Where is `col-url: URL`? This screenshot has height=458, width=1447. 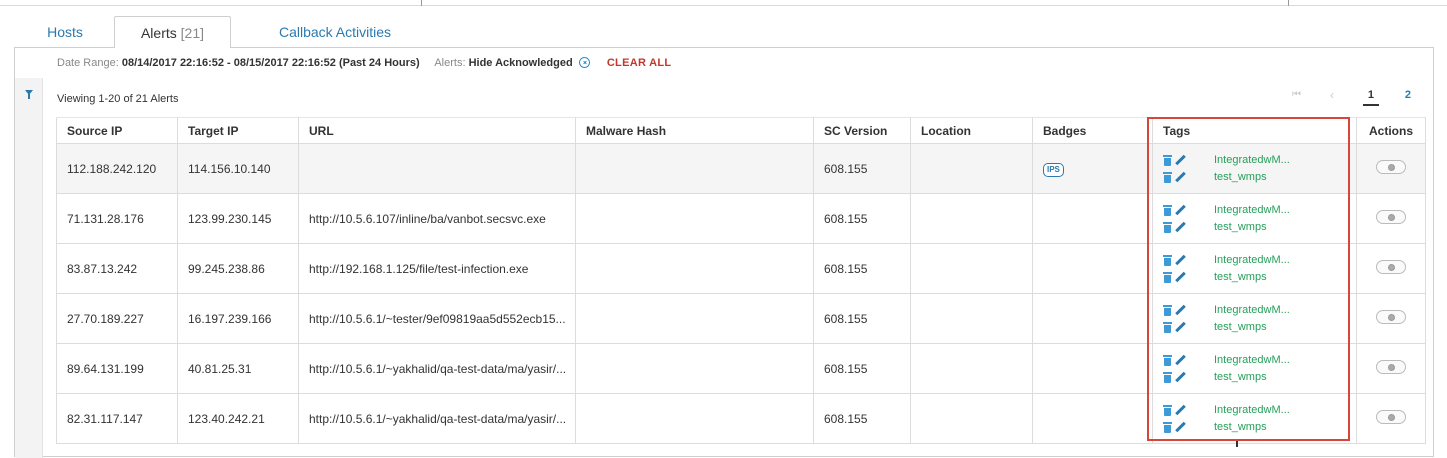
col-url: URL is located at coordinates (437, 130).